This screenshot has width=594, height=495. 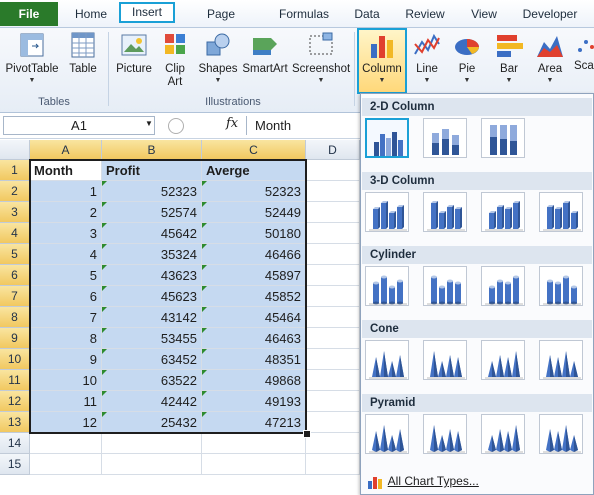 What do you see at coordinates (15, 233) in the screenshot?
I see `row-header-4: 4` at bounding box center [15, 233].